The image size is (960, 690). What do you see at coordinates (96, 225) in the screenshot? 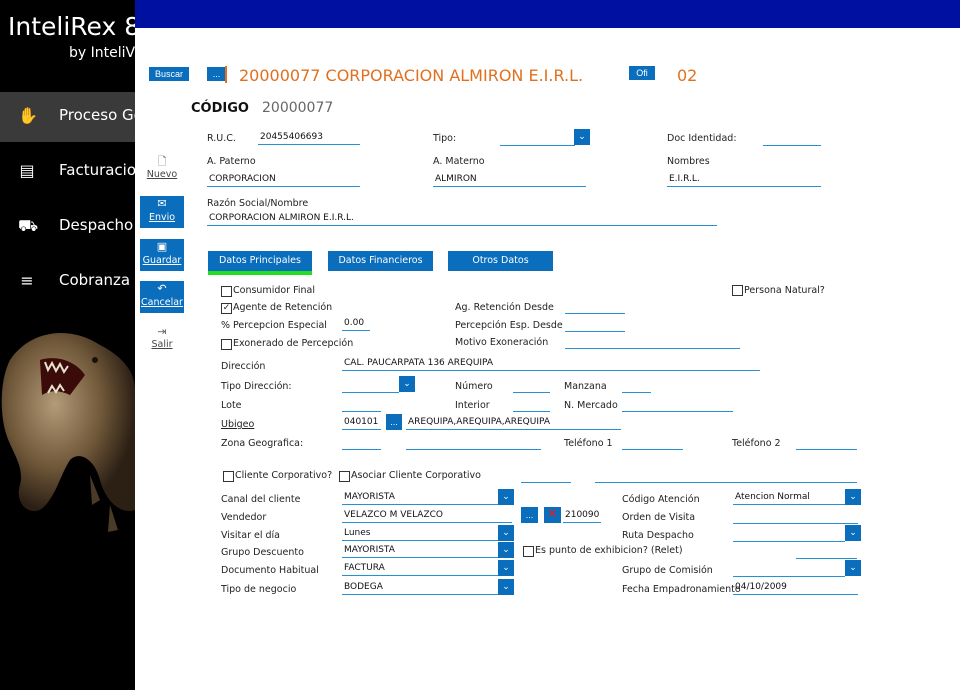
I see `sidebar-item-label: Despacho` at bounding box center [96, 225].